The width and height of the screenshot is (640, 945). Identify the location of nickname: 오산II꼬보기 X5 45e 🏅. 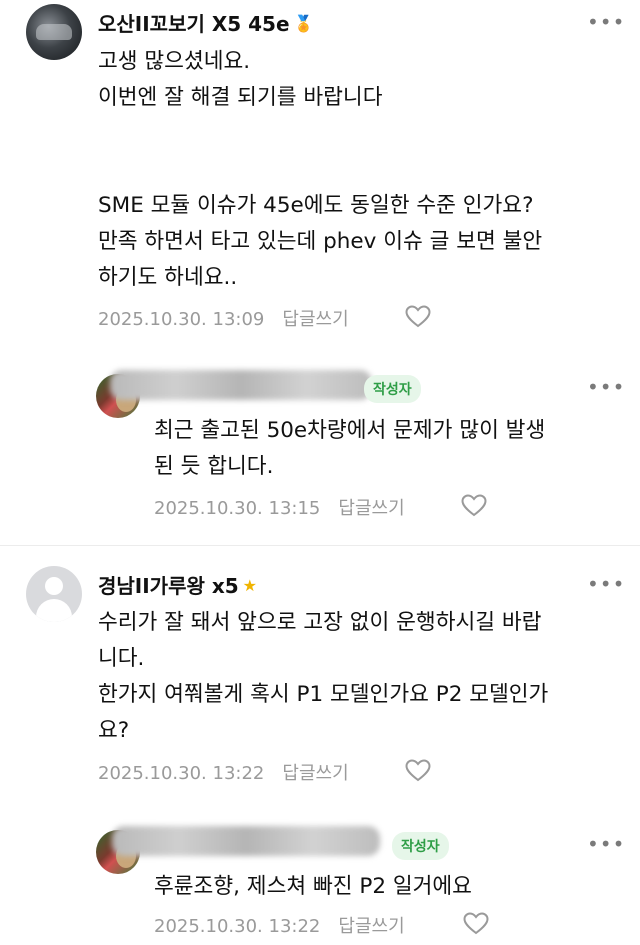
(205, 22).